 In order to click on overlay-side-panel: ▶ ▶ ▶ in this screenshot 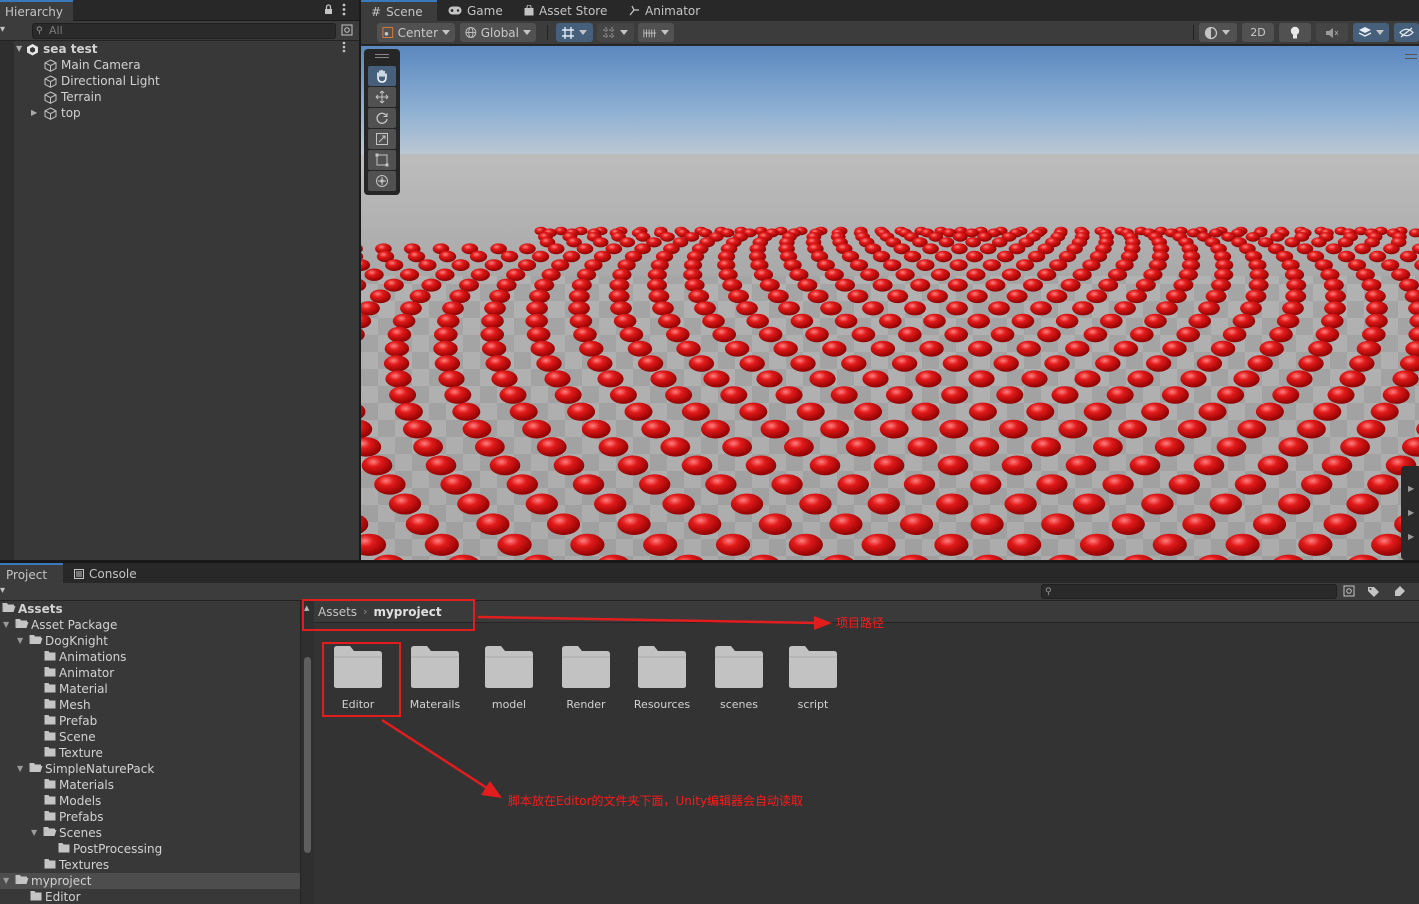, I will do `click(1410, 513)`.